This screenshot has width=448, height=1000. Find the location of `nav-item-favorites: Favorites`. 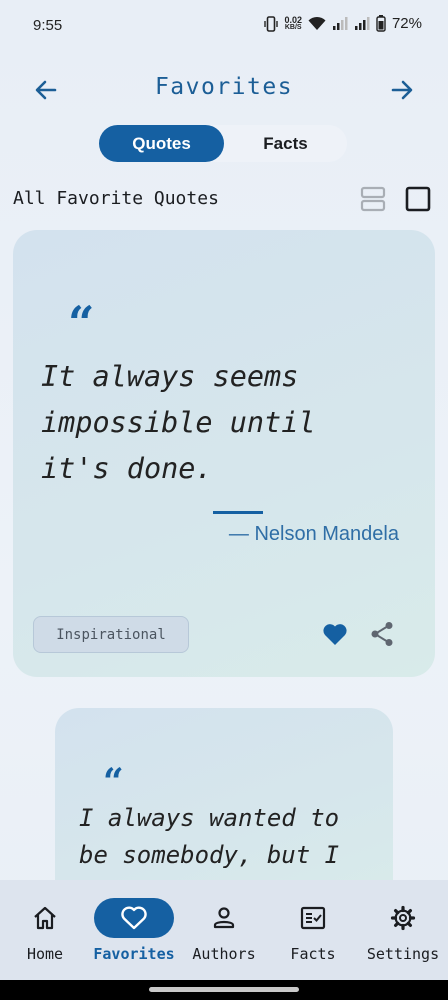

nav-item-favorites: Favorites is located at coordinates (134, 930).